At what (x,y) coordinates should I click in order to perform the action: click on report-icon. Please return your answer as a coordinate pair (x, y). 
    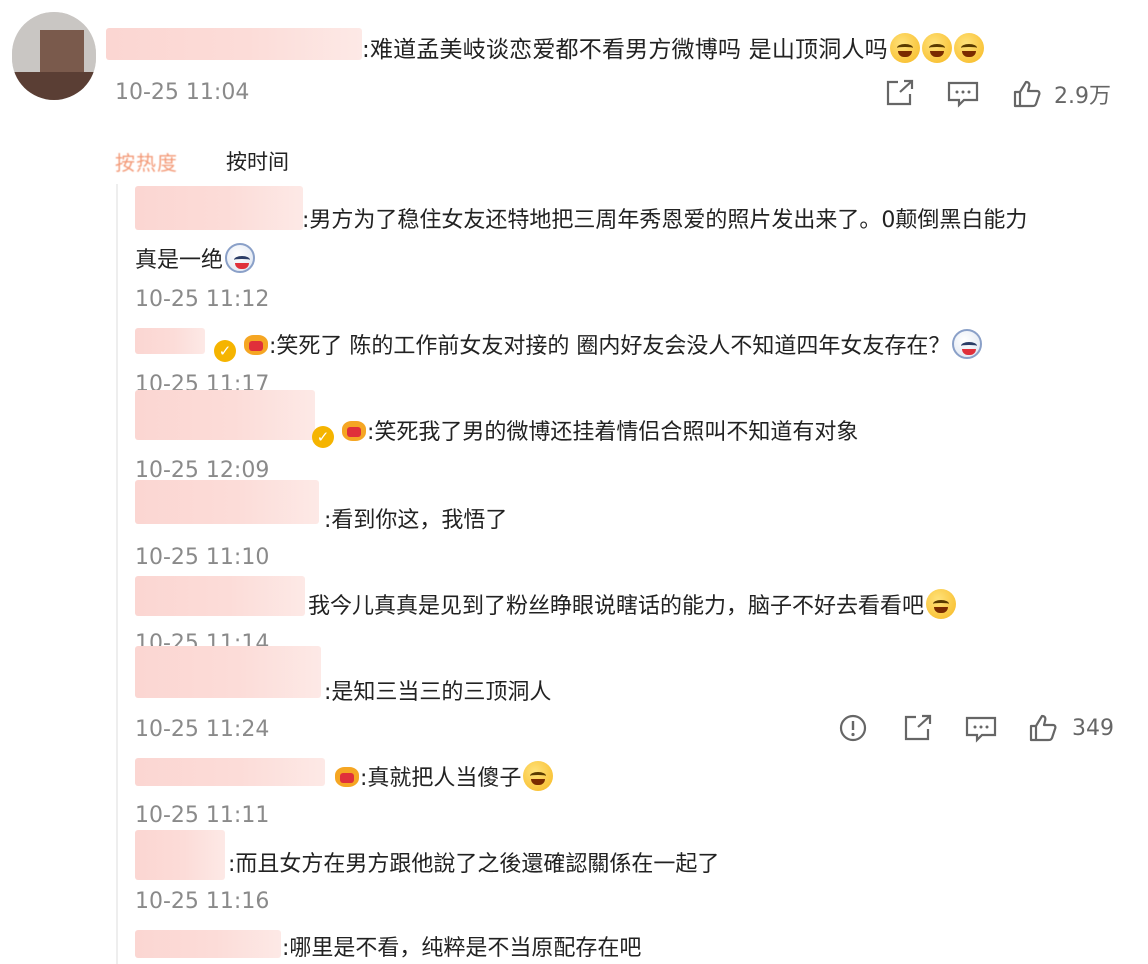
    Looking at the image, I should click on (853, 728).